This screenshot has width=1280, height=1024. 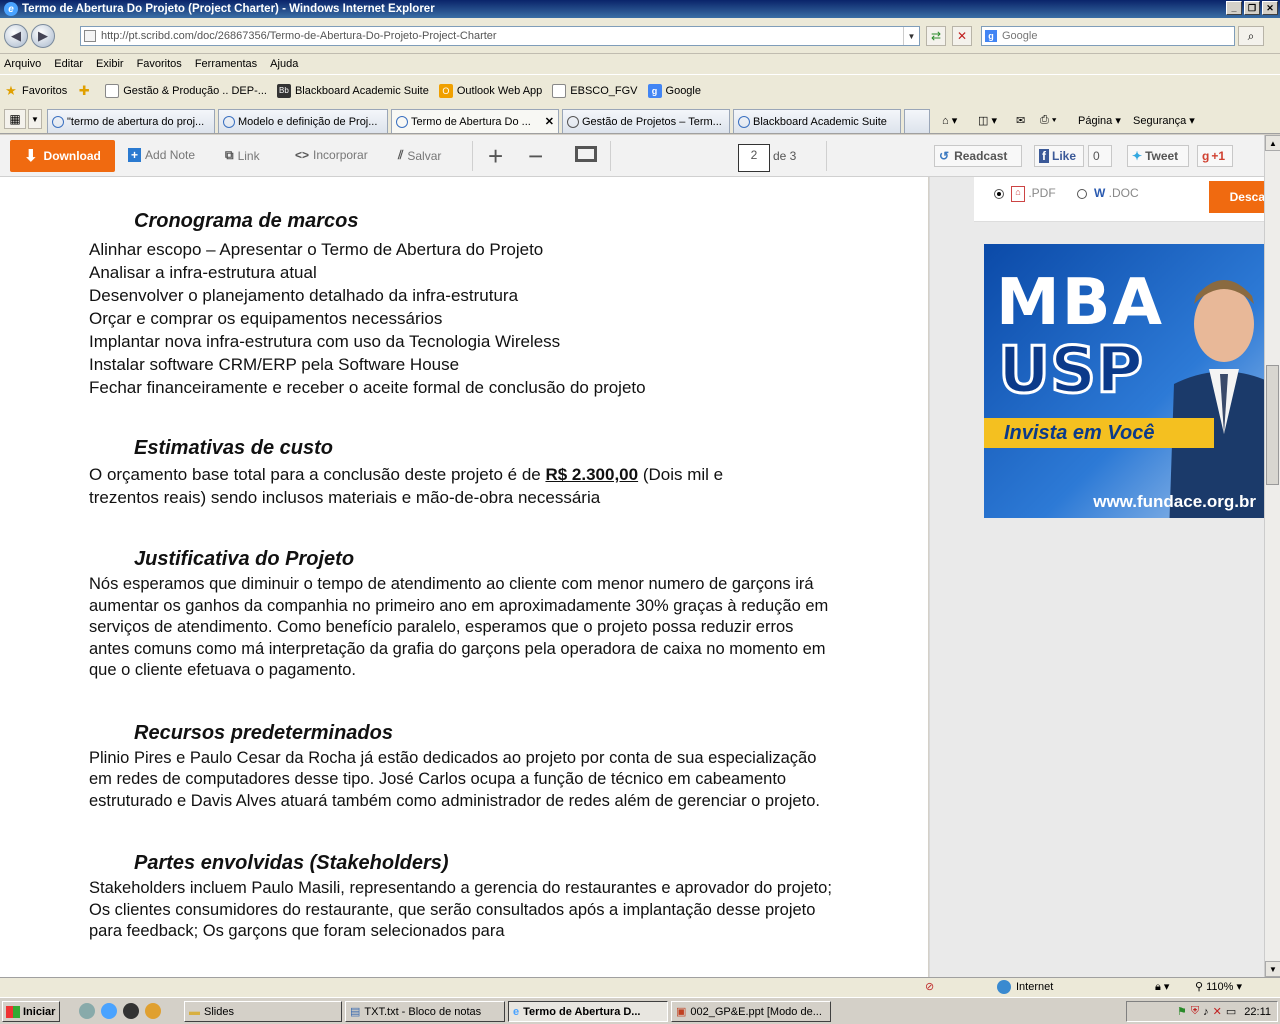 I want to click on tab-termo-active: Termo de Abertura Do ... ✕, so click(x=475, y=121).